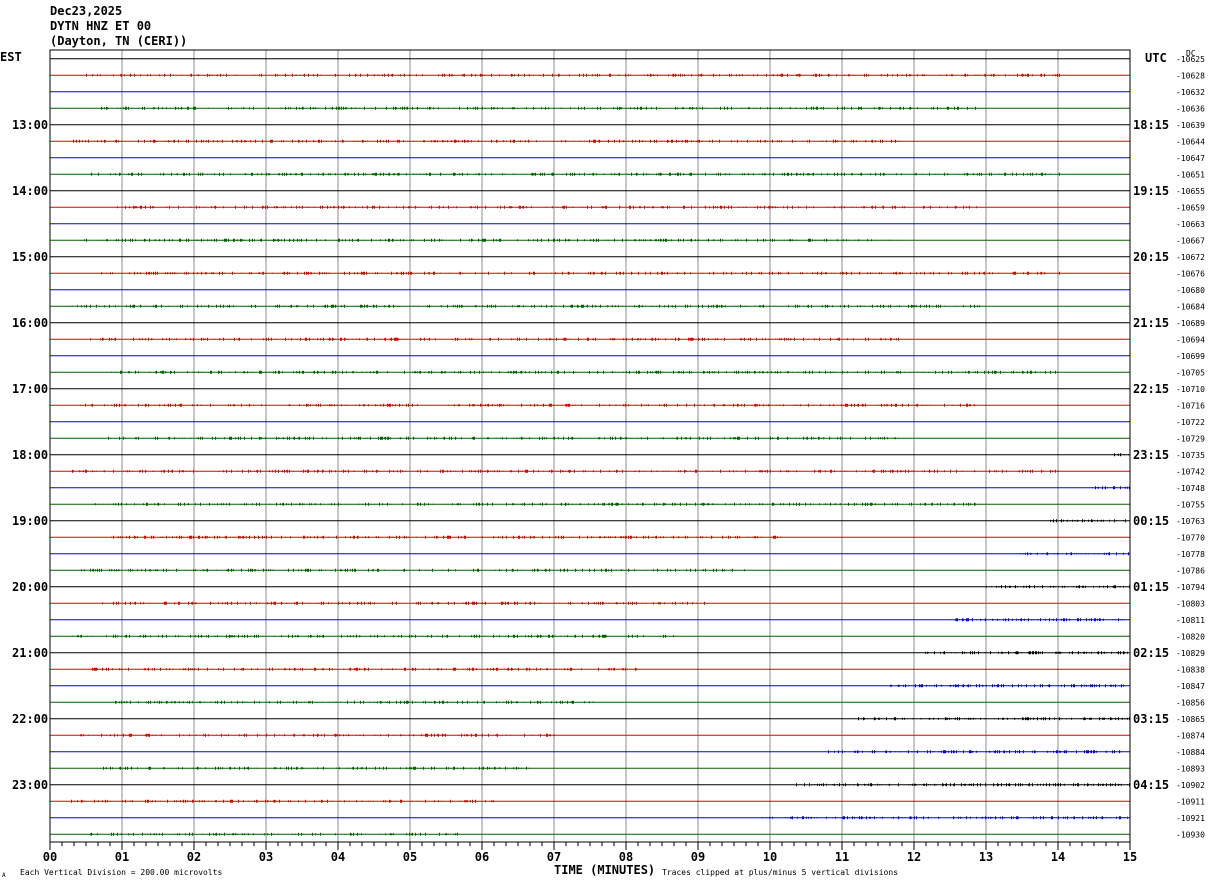  Describe the element at coordinates (1190, 488) in the screenshot. I see `dc-offset-label: -10748` at that location.